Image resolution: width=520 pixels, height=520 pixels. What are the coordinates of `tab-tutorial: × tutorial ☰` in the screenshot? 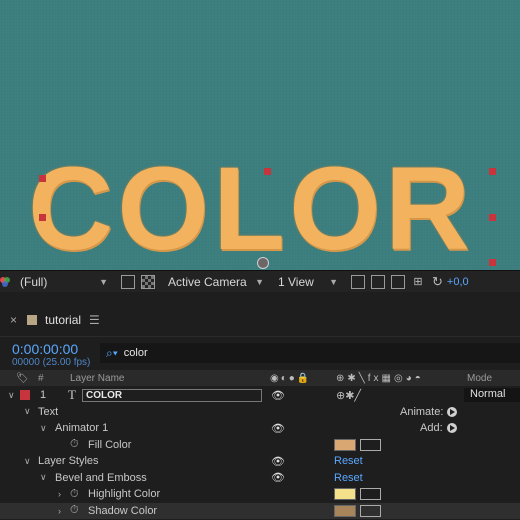 It's located at (55, 320).